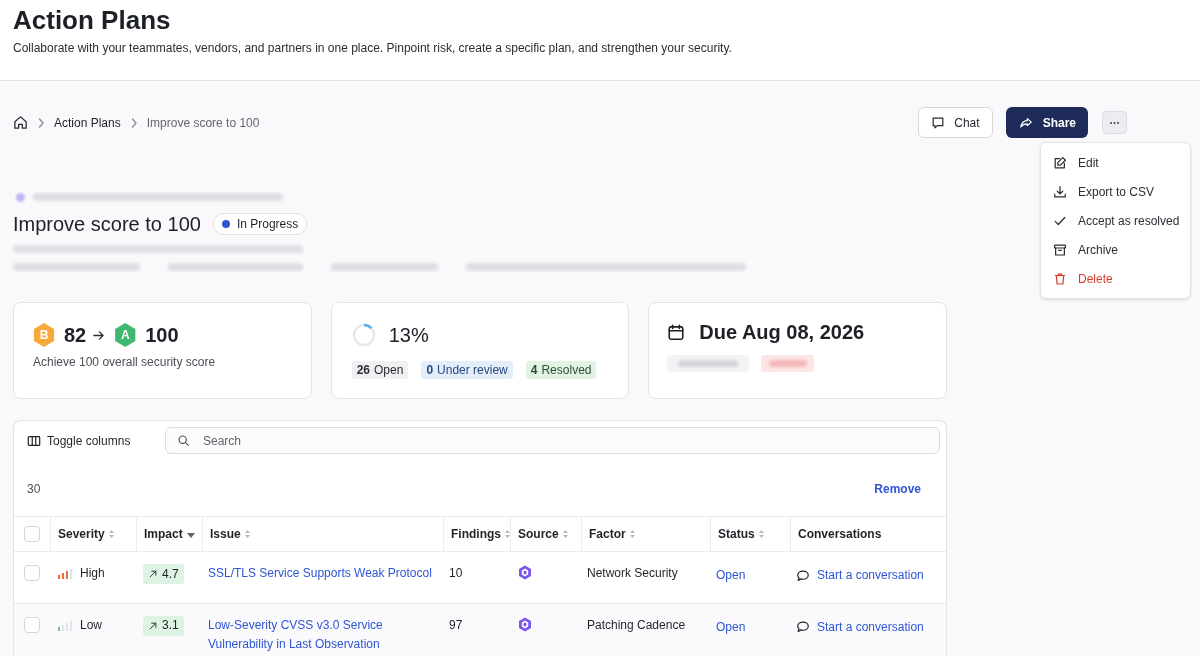  Describe the element at coordinates (107, 224) in the screenshot. I see `plan-title: Improve score to 100` at that location.